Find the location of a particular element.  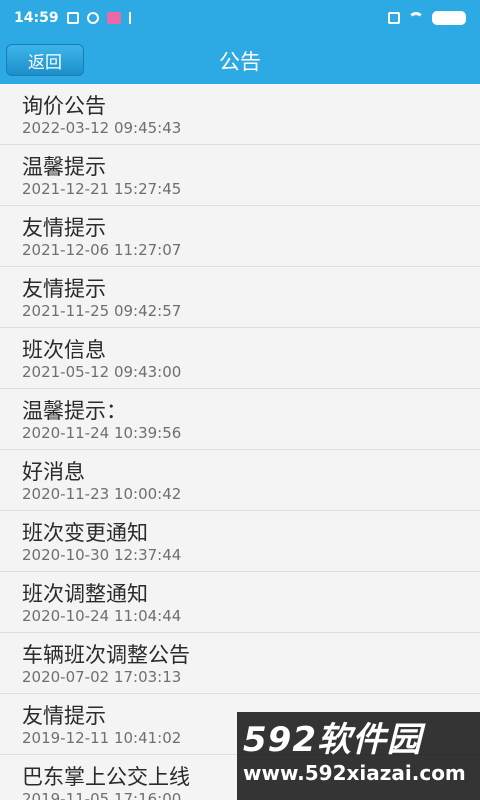

watermark-url: www.592xiazai.com is located at coordinates (354, 773).